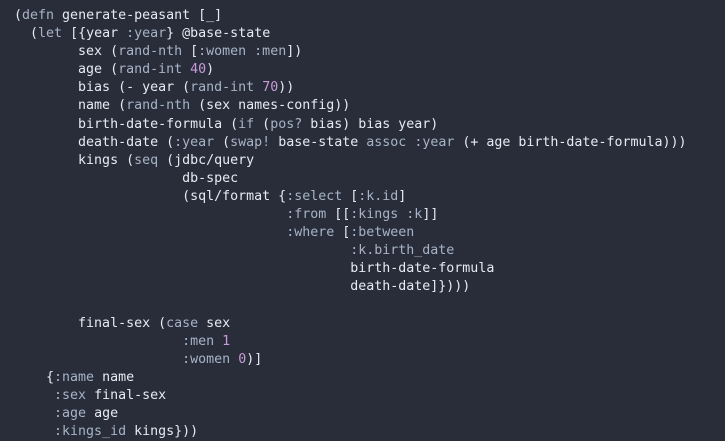 The width and height of the screenshot is (725, 441). I want to click on code-line: sex (rand-nth [:women :men]), so click(350, 52).